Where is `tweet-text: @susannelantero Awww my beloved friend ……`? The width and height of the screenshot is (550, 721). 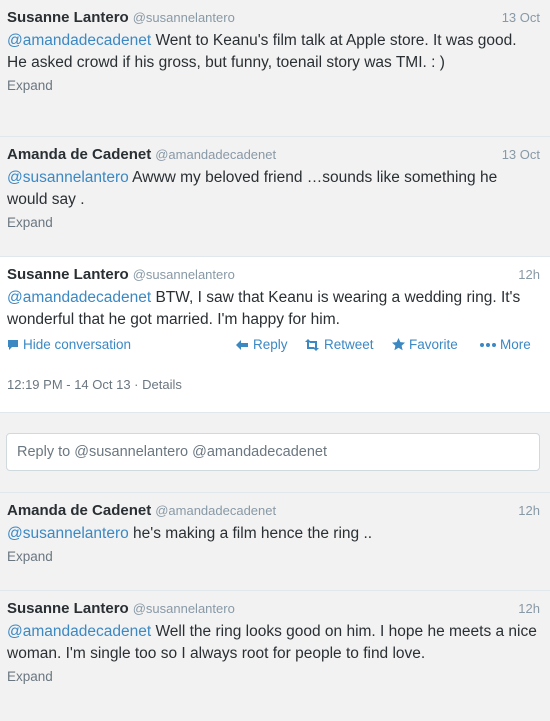
tweet-text: @susannelantero Awww my beloved friend …… is located at coordinates (273, 189).